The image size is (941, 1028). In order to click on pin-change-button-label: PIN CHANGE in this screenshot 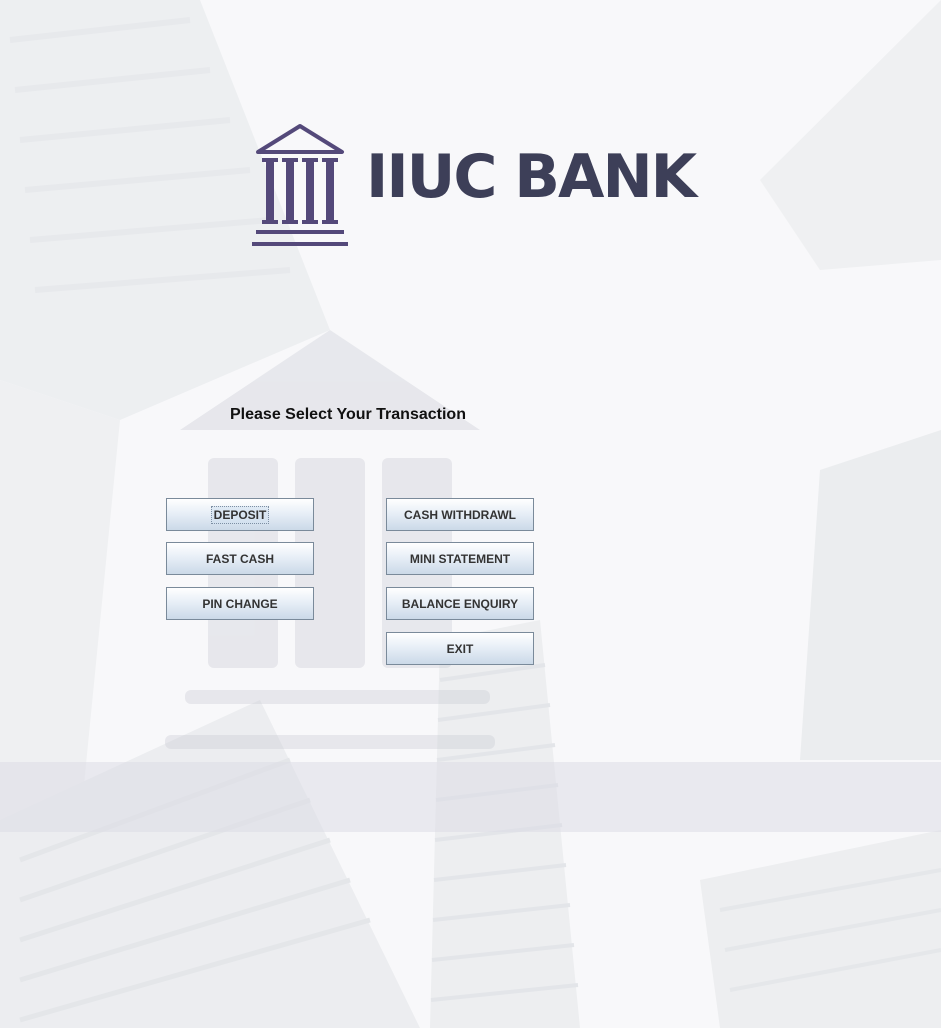, I will do `click(240, 603)`.